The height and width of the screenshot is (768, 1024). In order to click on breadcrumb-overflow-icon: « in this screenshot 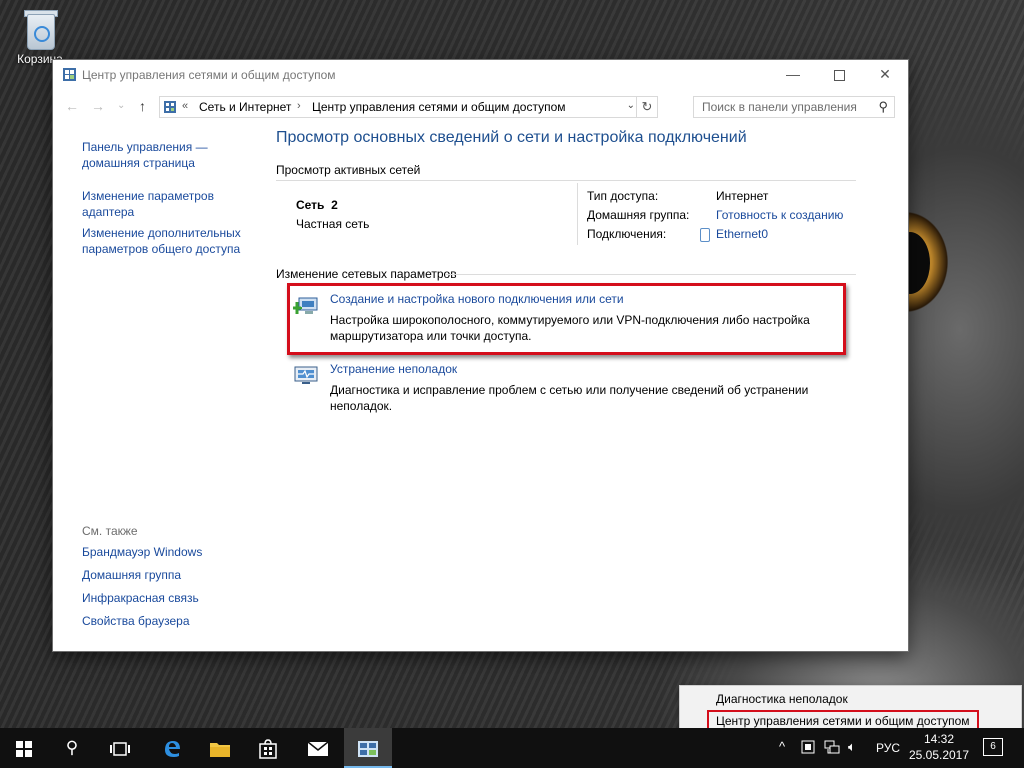, I will do `click(185, 106)`.